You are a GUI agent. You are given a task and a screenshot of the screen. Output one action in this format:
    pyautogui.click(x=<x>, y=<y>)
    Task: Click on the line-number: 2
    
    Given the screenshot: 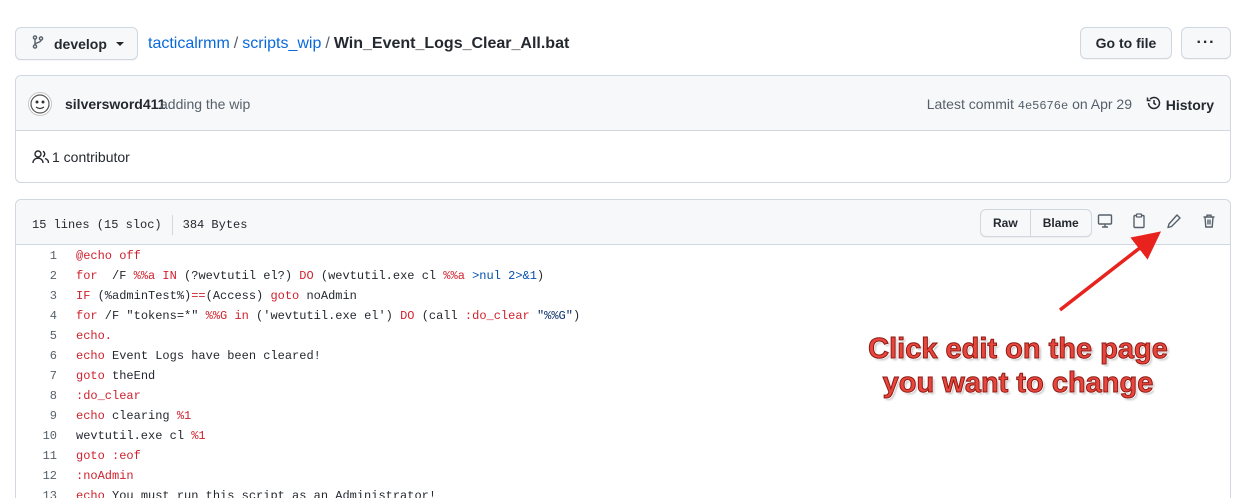 What is the action you would take?
    pyautogui.click(x=36, y=276)
    